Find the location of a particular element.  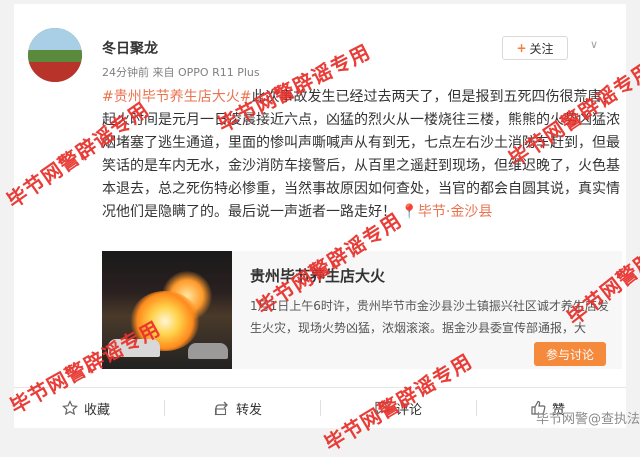

hashtag-link: #贵州毕节养生店大火# is located at coordinates (176, 97).